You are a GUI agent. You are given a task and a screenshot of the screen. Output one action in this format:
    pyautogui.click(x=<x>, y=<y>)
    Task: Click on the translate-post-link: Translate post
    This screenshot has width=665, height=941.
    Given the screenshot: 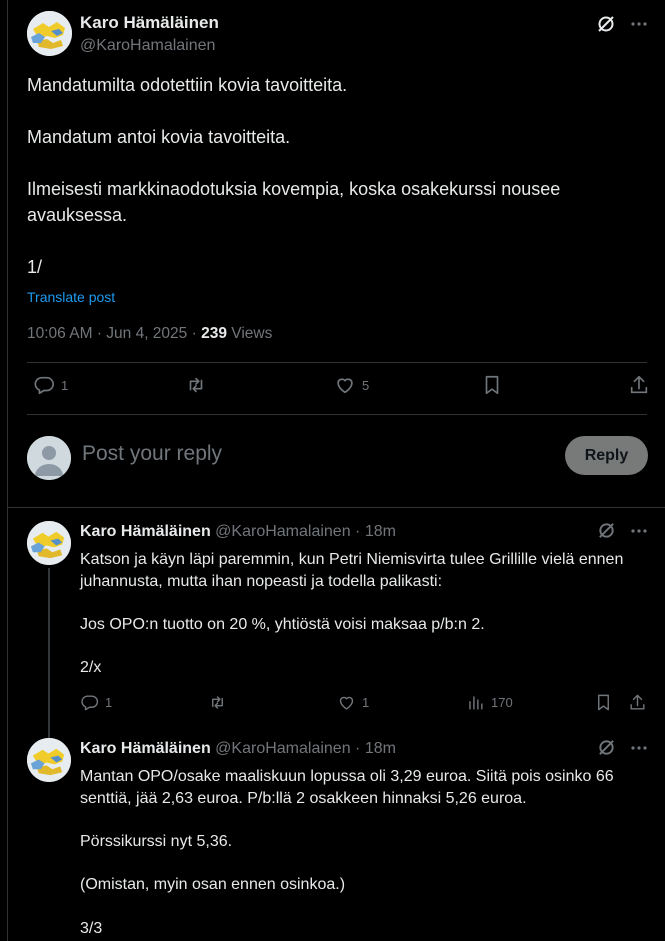 What is the action you would take?
    pyautogui.click(x=71, y=297)
    